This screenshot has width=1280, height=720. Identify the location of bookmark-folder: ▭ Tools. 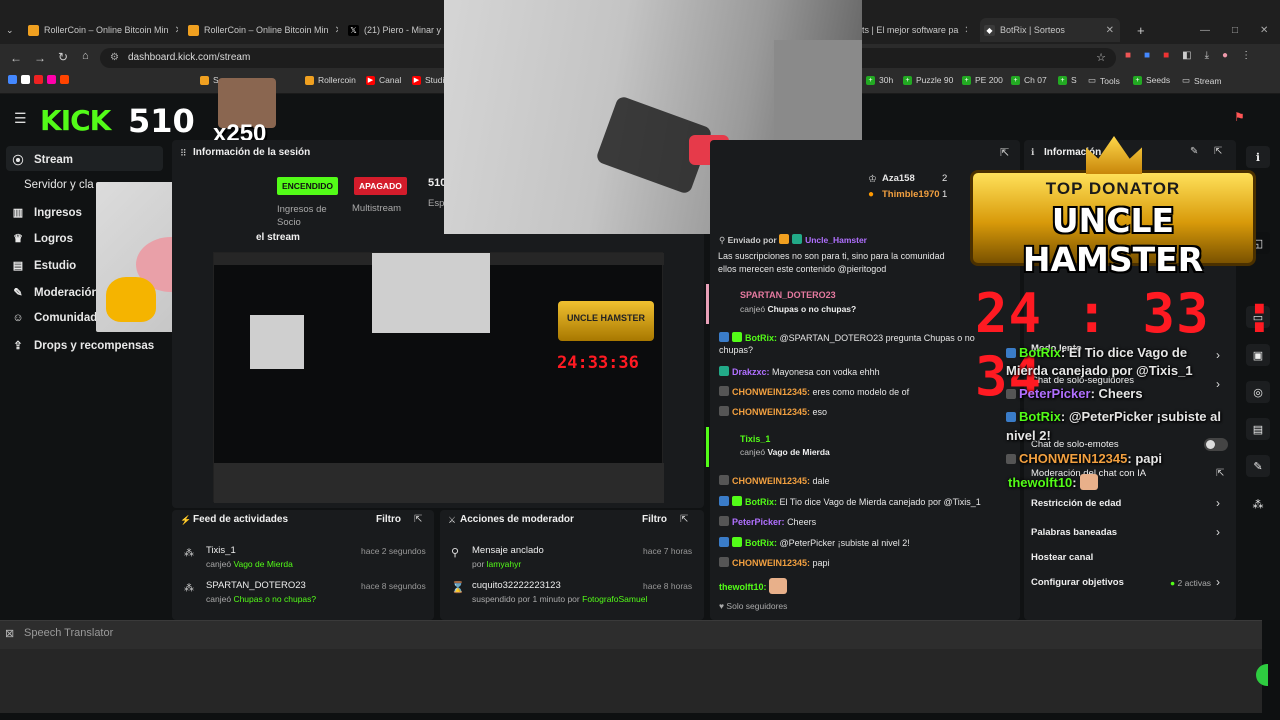
(1104, 80).